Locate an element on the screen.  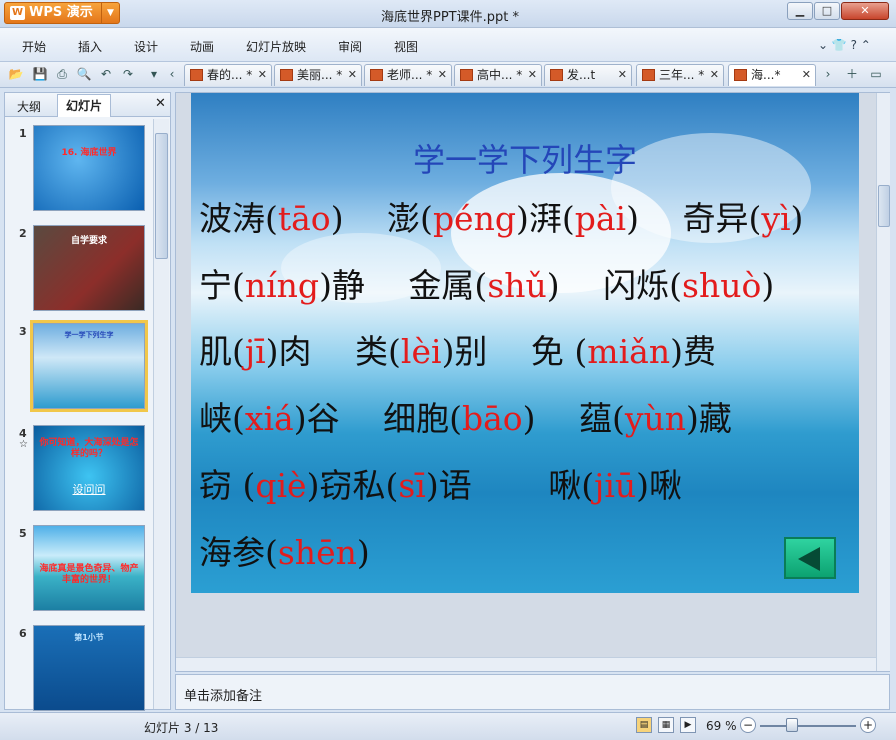
hanzi-text: 海参( is located at coordinates (238, 552).